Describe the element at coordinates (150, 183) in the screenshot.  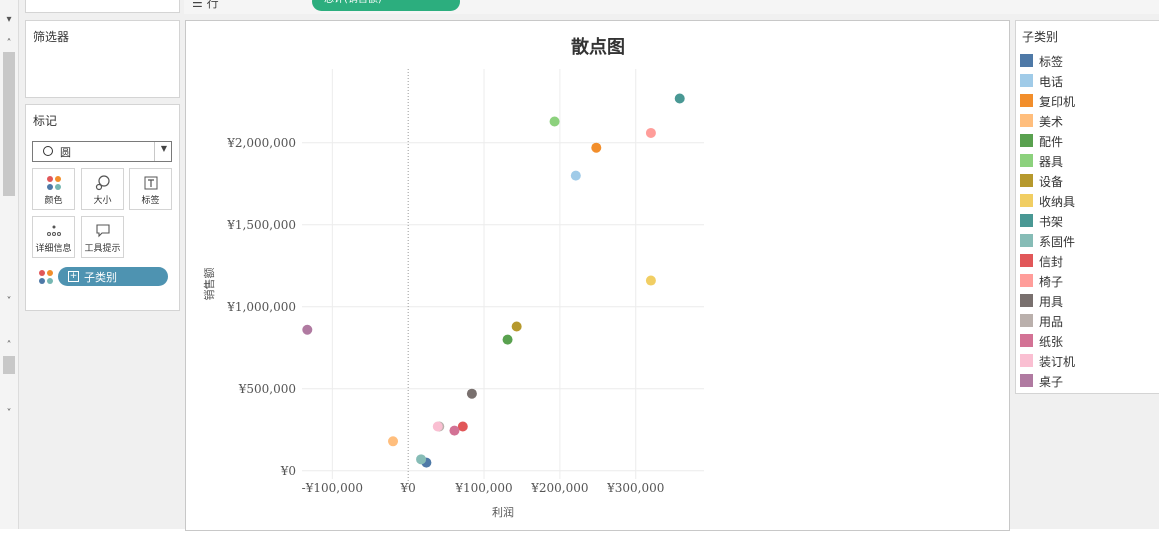
I see `label-icon` at that location.